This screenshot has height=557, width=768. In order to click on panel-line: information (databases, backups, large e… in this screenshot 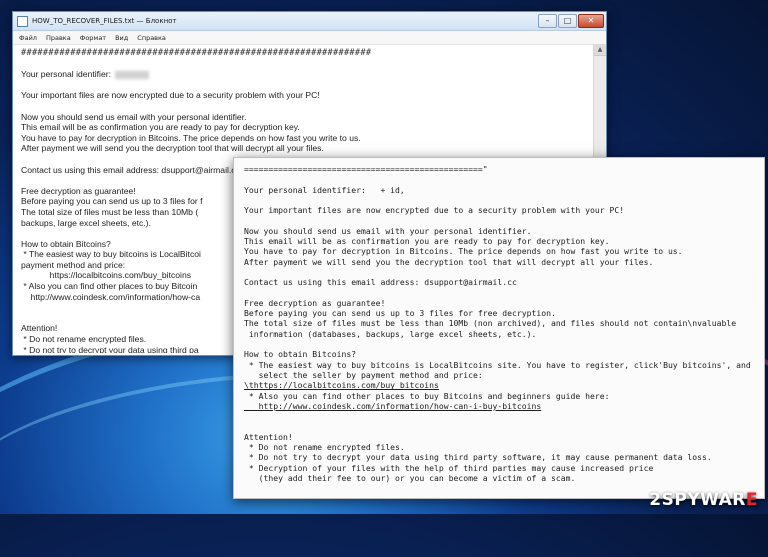, I will do `click(390, 333)`.